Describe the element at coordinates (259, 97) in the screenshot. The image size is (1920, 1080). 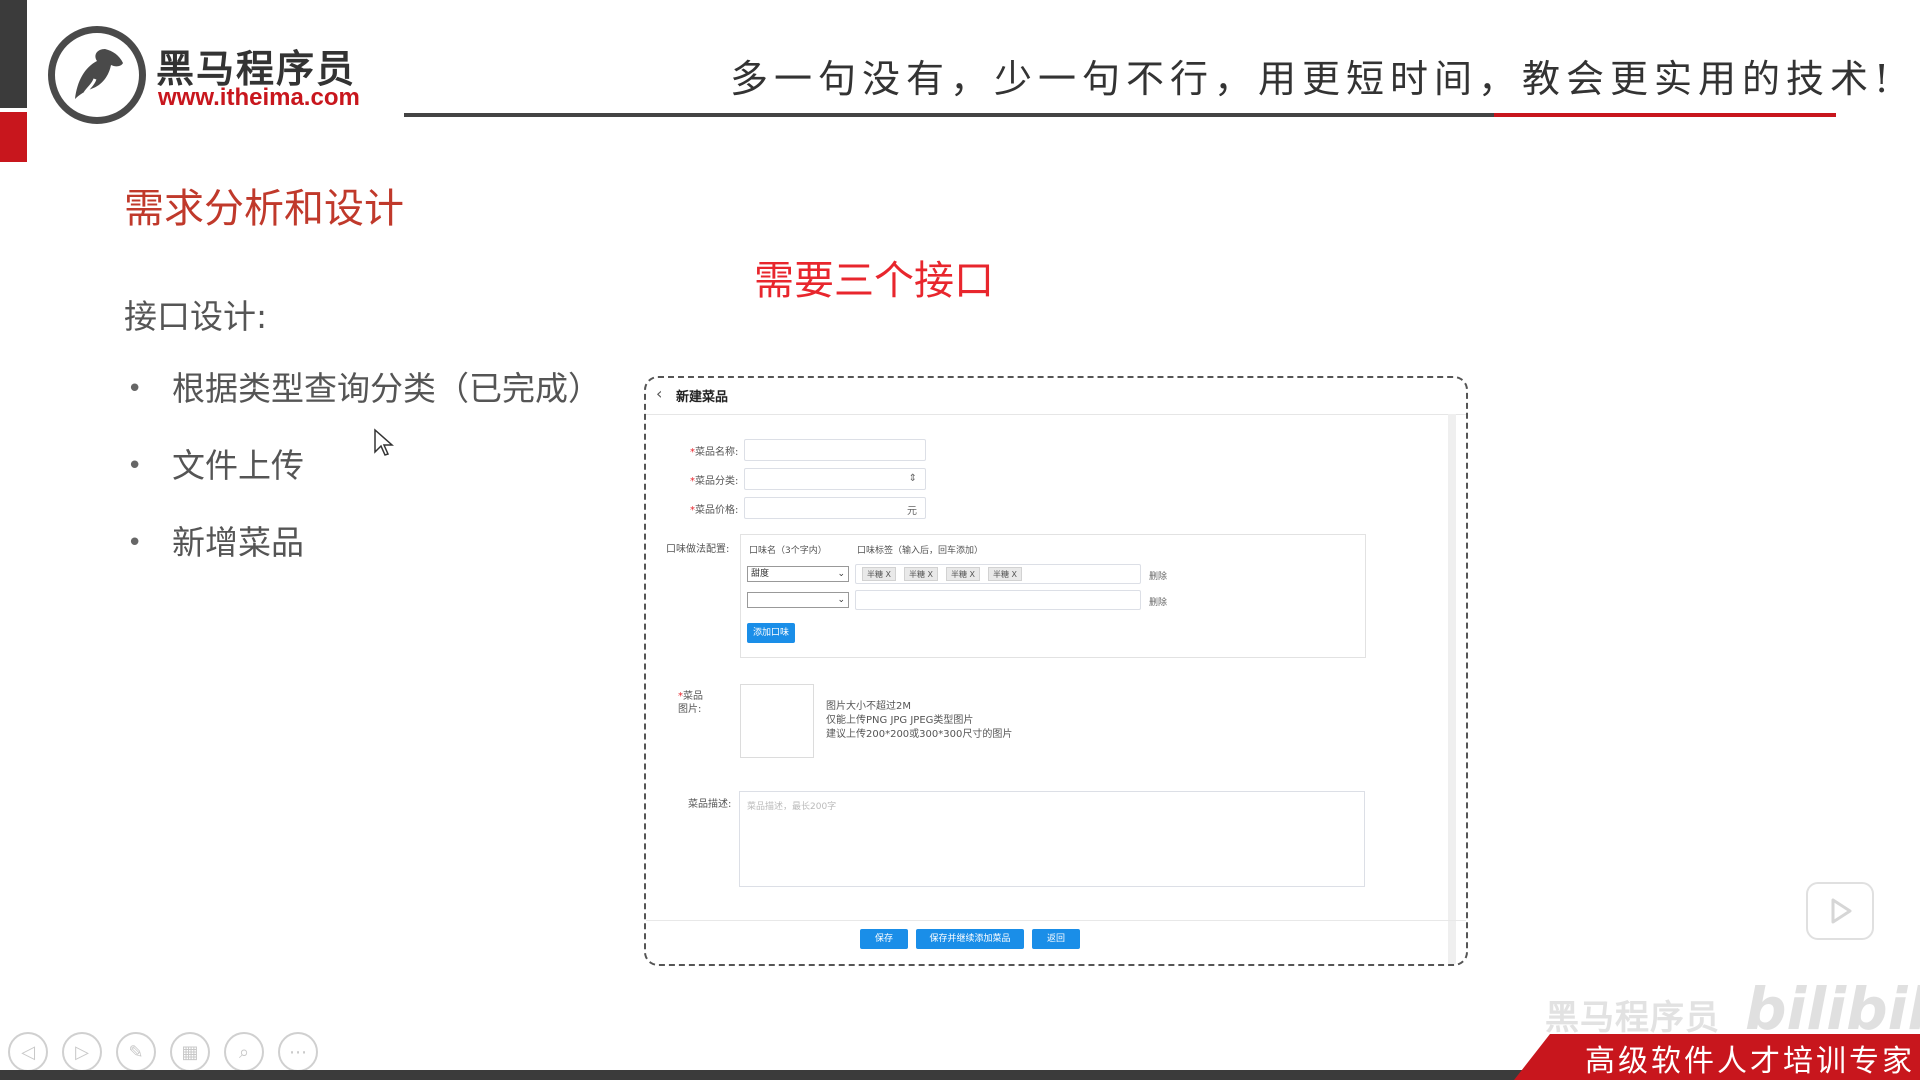
I see `logo-url: www.itheima.com` at that location.